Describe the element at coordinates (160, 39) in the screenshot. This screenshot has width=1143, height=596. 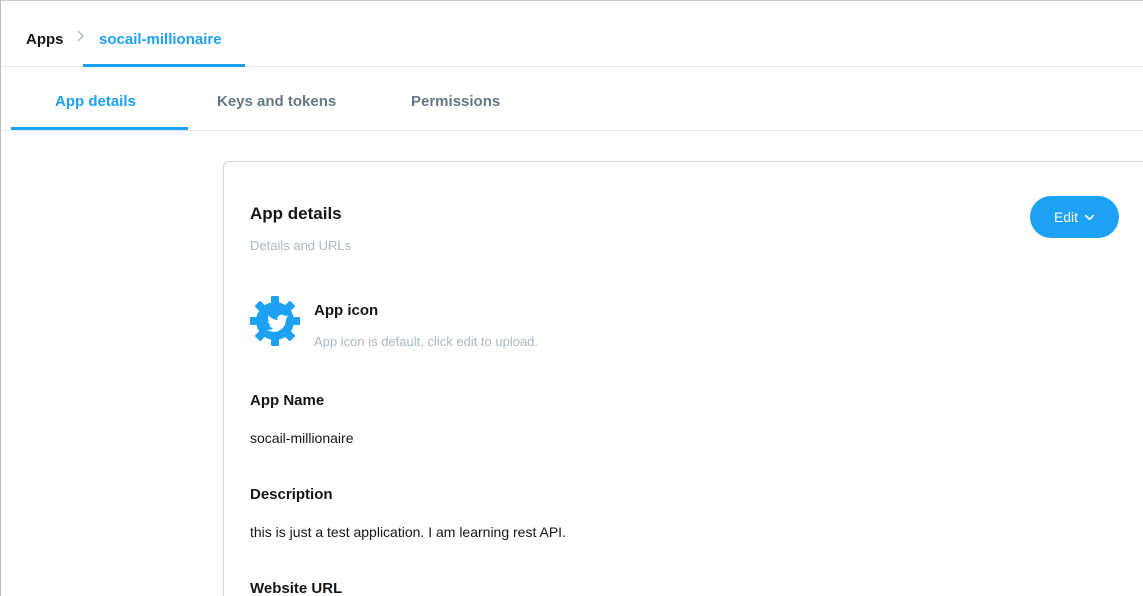
I see `breadcrumb-current-app: socail-millionaire` at that location.